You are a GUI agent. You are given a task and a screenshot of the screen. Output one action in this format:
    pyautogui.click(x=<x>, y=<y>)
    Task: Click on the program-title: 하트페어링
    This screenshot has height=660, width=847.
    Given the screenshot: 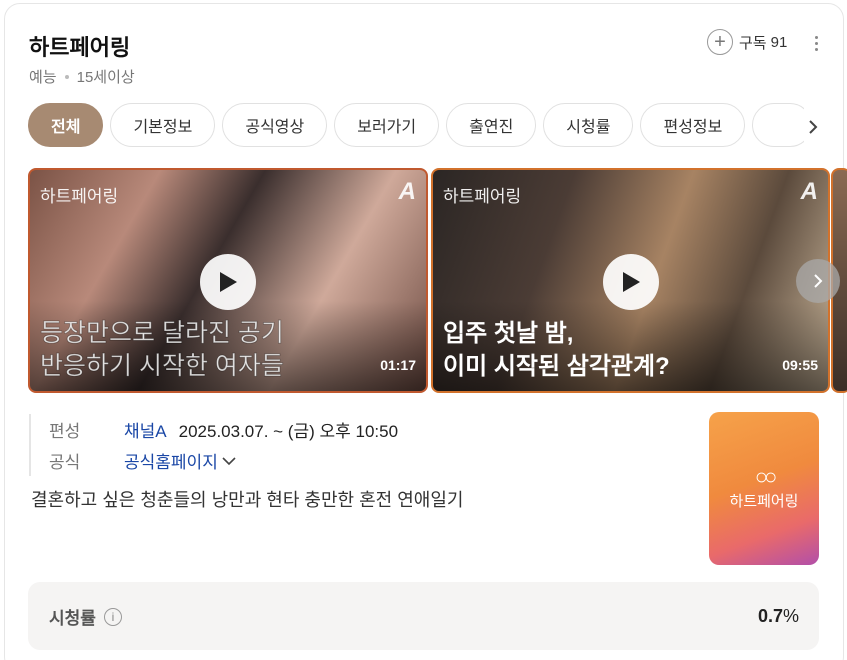 What is the action you would take?
    pyautogui.click(x=79, y=46)
    